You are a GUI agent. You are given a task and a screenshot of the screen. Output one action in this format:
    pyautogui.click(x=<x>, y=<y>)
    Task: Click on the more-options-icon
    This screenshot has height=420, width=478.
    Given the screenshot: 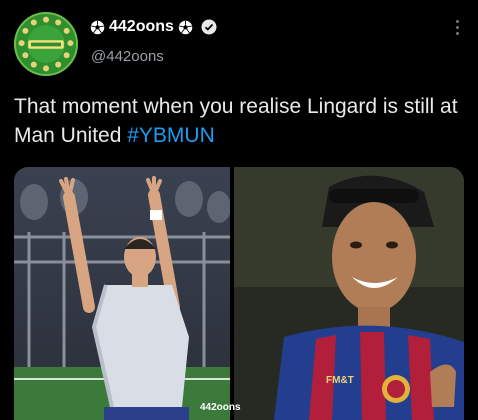 What is the action you would take?
    pyautogui.click(x=458, y=29)
    